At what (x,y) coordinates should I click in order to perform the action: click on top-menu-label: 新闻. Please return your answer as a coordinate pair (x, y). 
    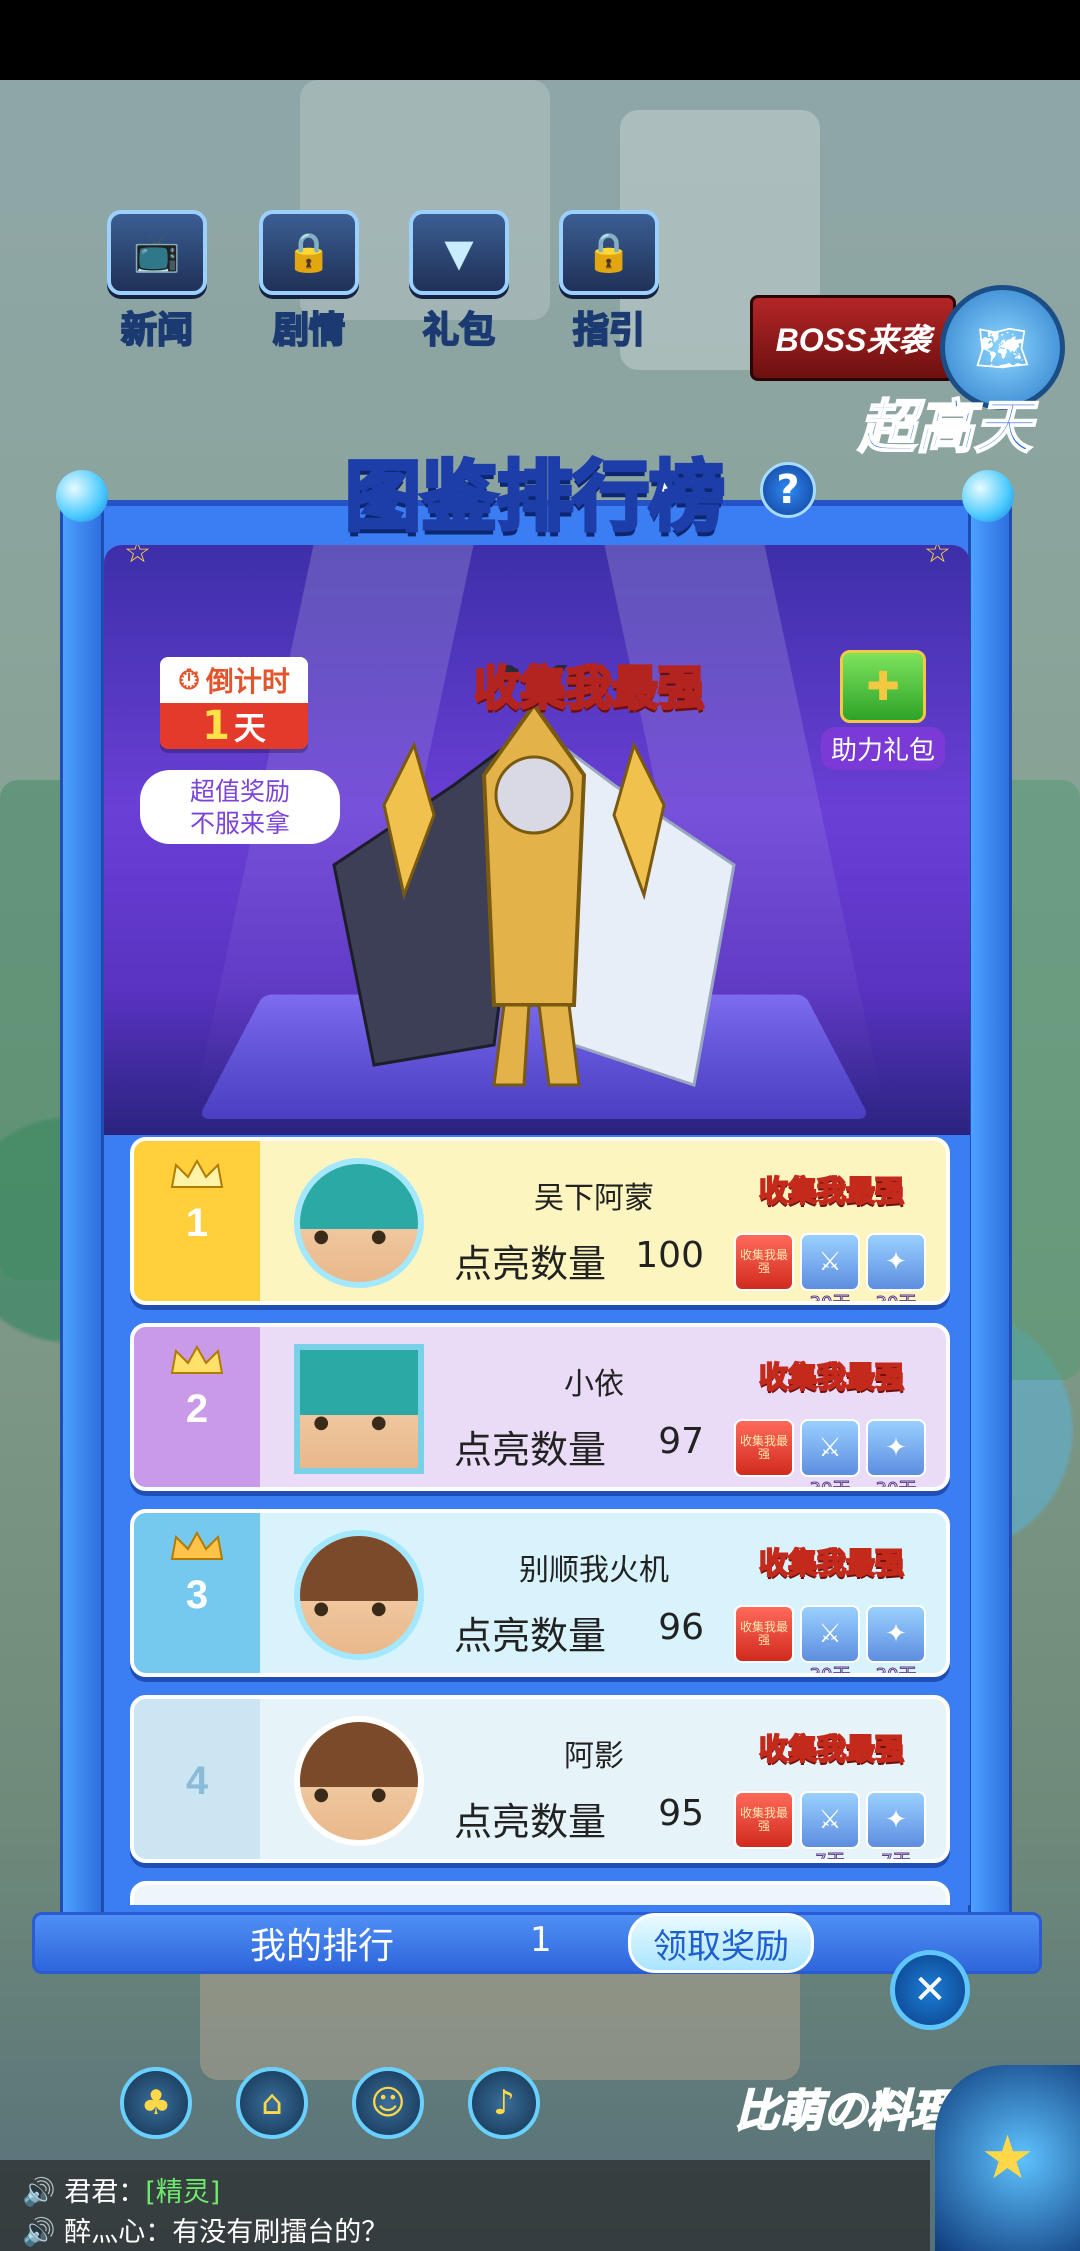
    Looking at the image, I should click on (157, 329).